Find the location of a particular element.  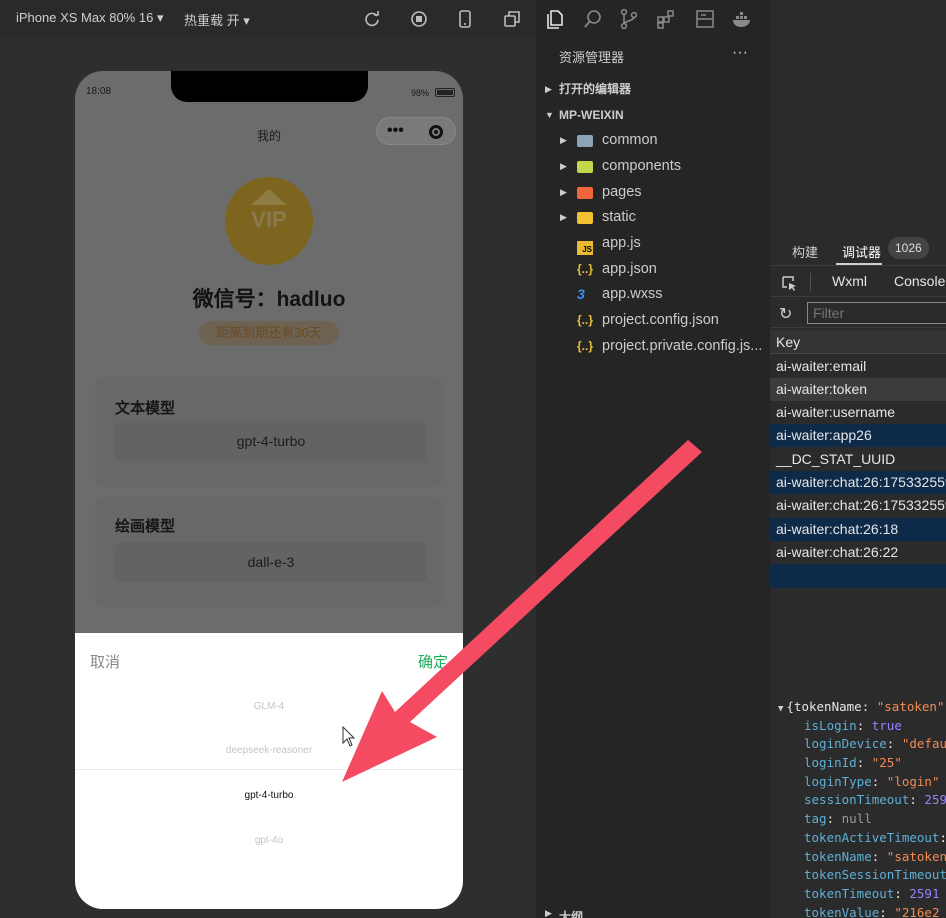

tree-item-common: ▶ common is located at coordinates (653, 140).